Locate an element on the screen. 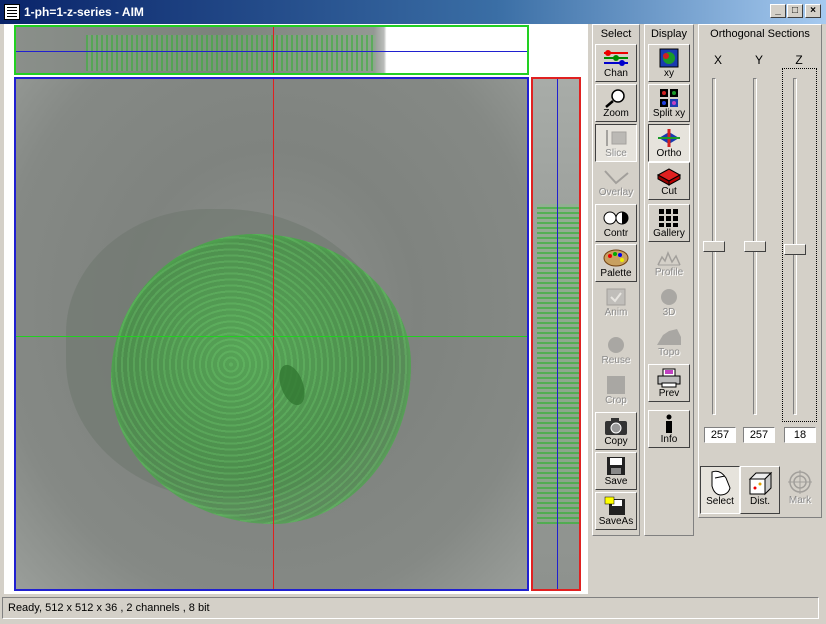 The image size is (826, 624). magnifier-icon is located at coordinates (616, 98).